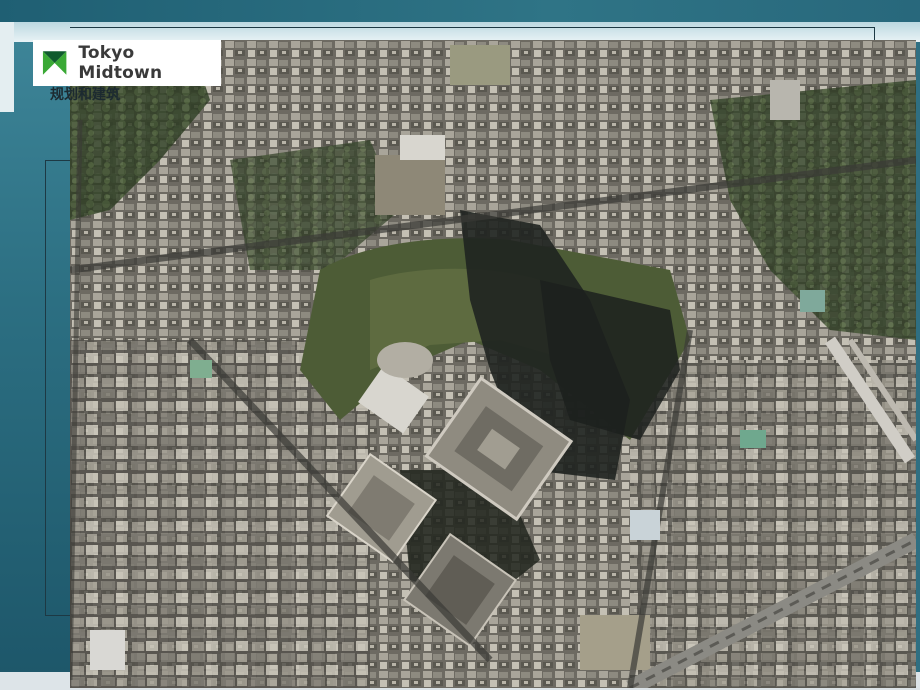  I want to click on tokyo-midtown-logo: Tokyo Midtown, so click(127, 63).